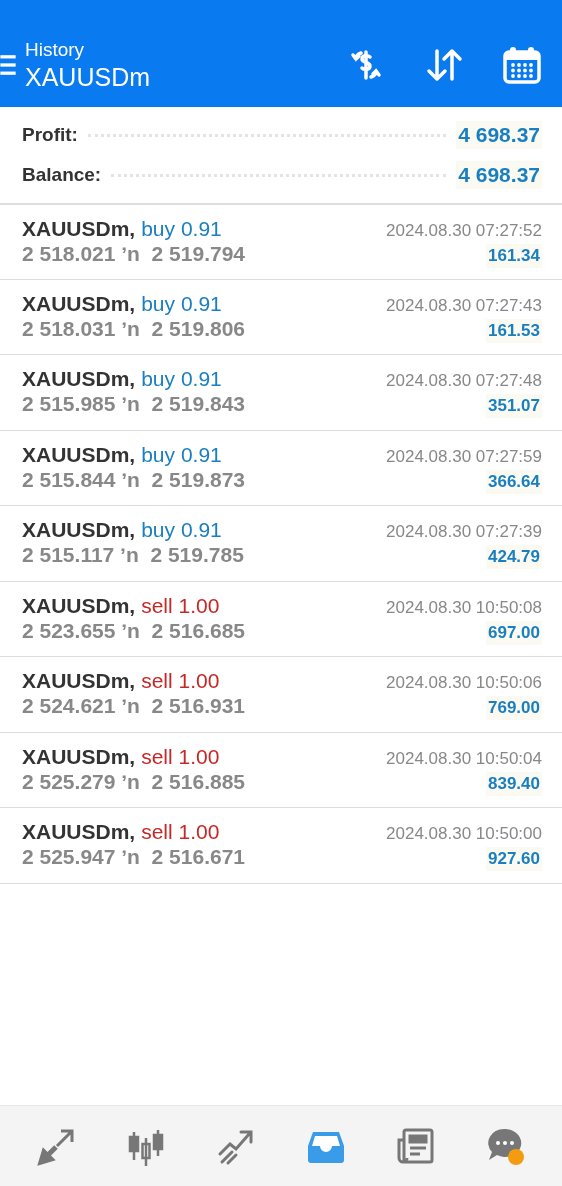  Describe the element at coordinates (281, 468) in the screenshot. I see `deal-row: XAUUSDm, buy 0.91 2024.08.30 07:27:59 2 515.844 ʼn 2 519.873 366.64` at that location.